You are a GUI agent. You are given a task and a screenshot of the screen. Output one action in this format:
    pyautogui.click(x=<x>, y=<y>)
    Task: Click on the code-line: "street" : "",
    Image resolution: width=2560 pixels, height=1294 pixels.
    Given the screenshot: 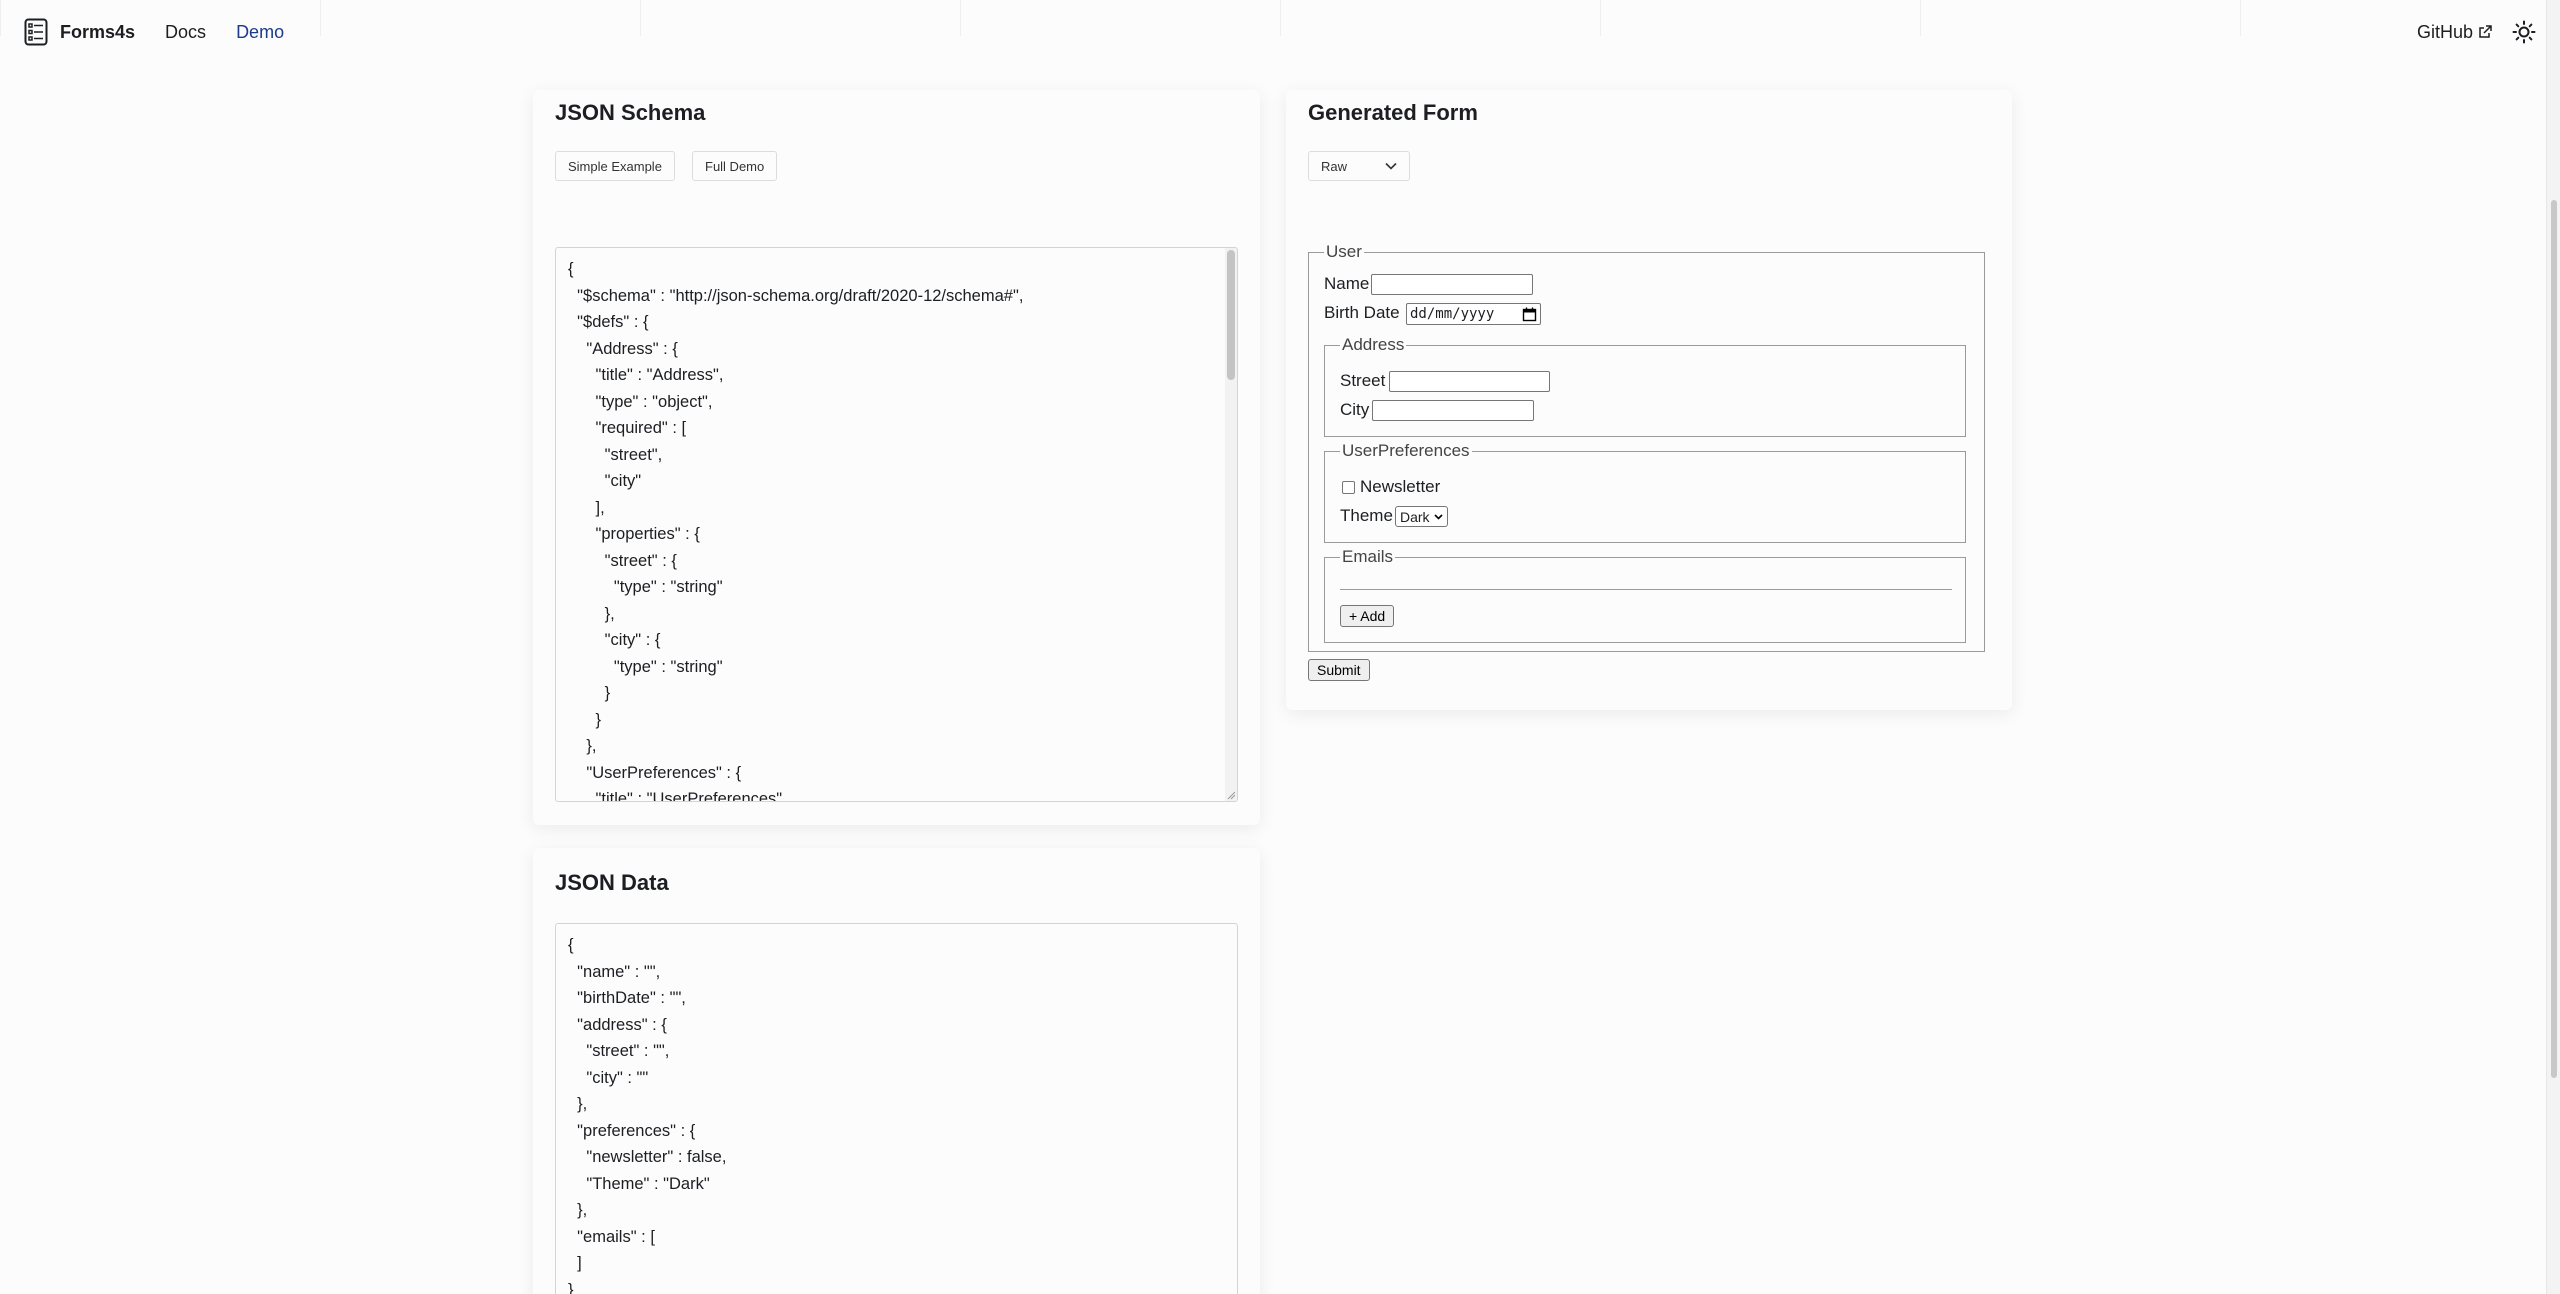 What is the action you would take?
    pyautogui.click(x=619, y=1051)
    